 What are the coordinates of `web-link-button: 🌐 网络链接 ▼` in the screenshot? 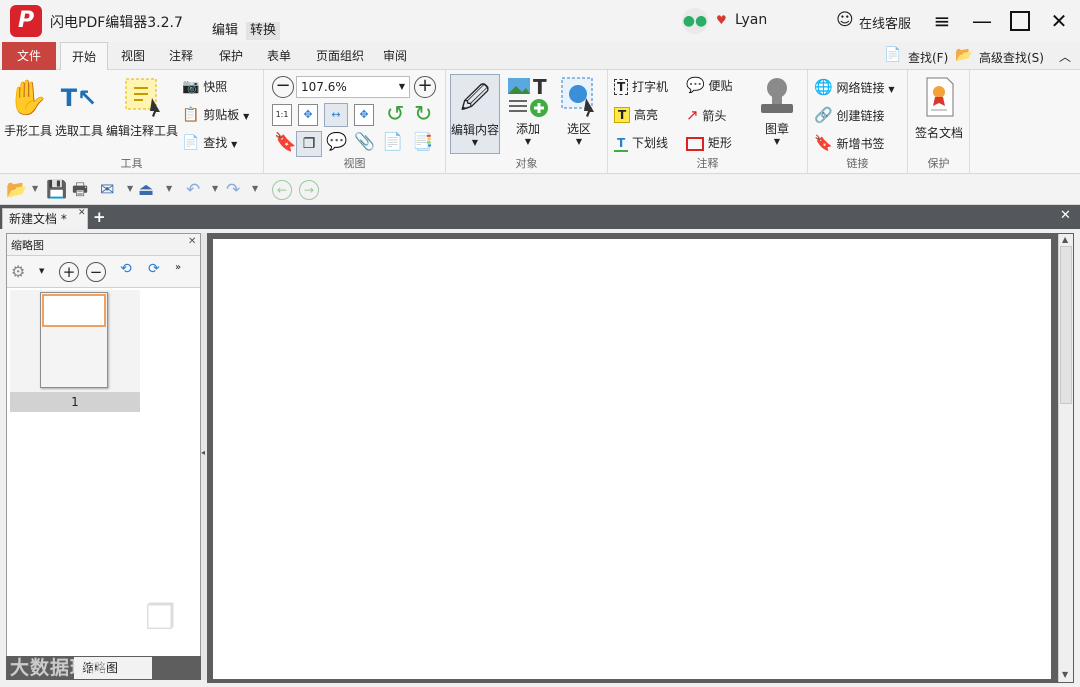 It's located at (854, 87).